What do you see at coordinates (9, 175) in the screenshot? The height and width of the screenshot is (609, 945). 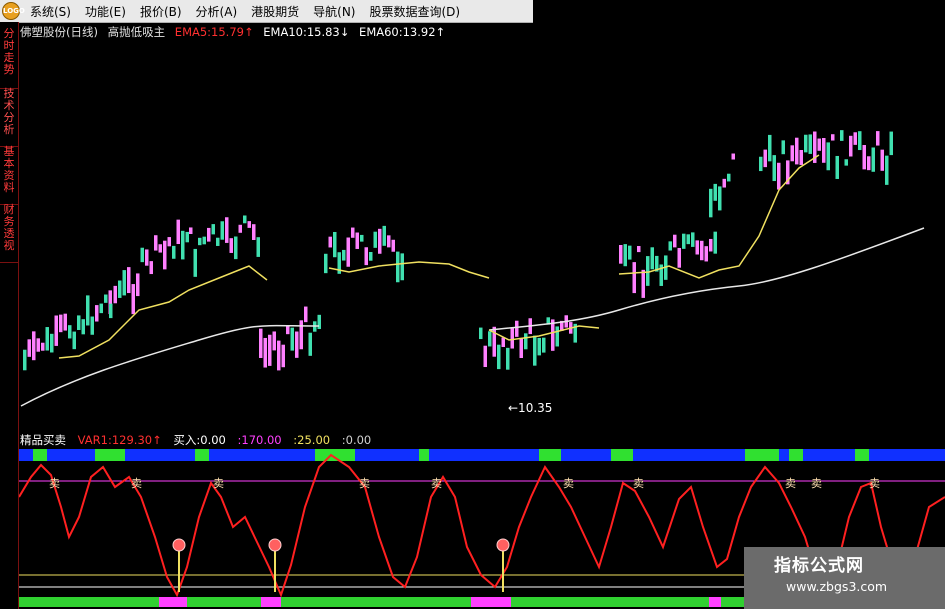 I see `tab-basic-info: 基本资料` at bounding box center [9, 175].